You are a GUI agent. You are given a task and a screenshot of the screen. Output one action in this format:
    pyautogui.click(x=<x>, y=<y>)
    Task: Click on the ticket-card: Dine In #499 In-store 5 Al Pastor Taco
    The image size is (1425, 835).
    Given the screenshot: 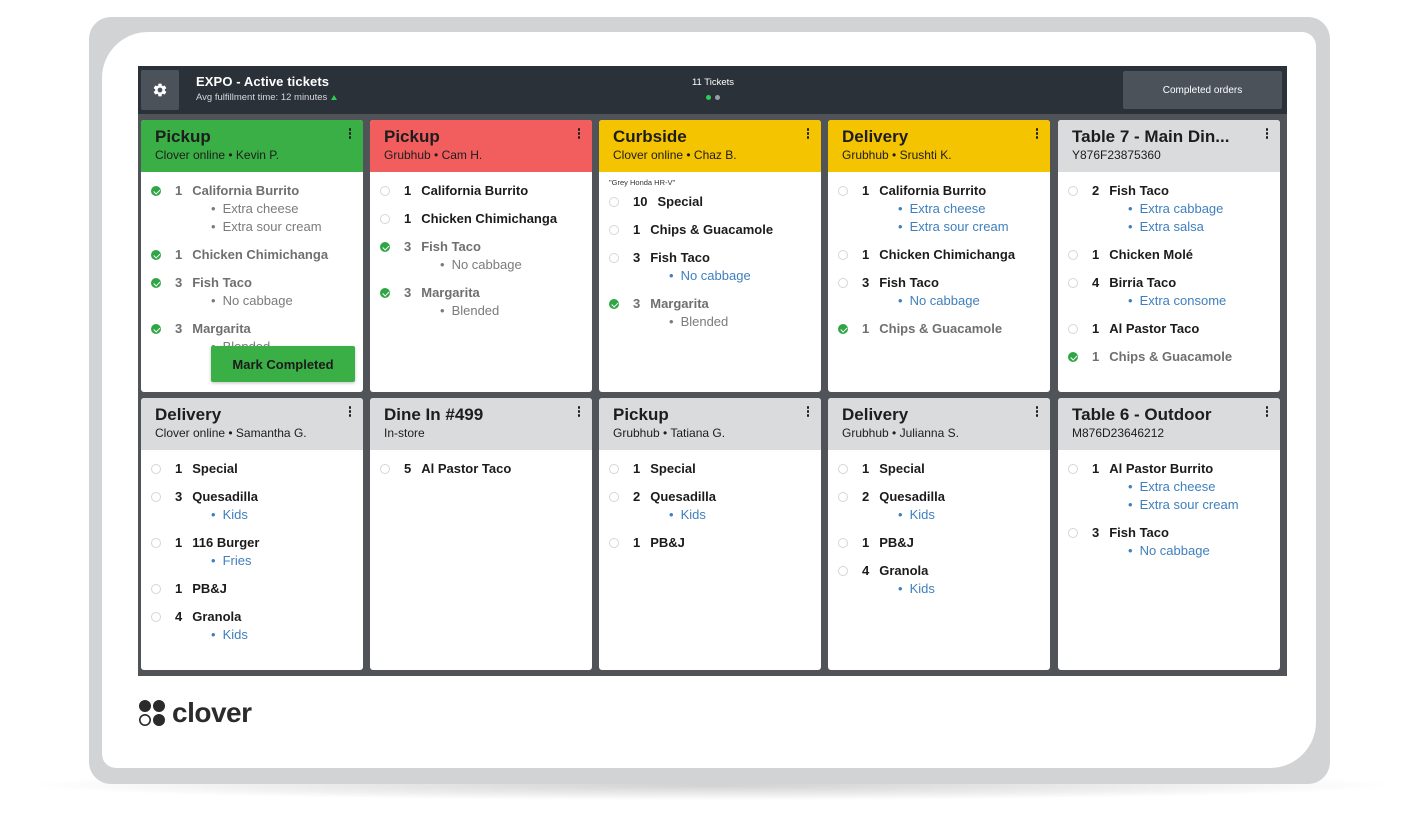 What is the action you would take?
    pyautogui.click(x=481, y=534)
    